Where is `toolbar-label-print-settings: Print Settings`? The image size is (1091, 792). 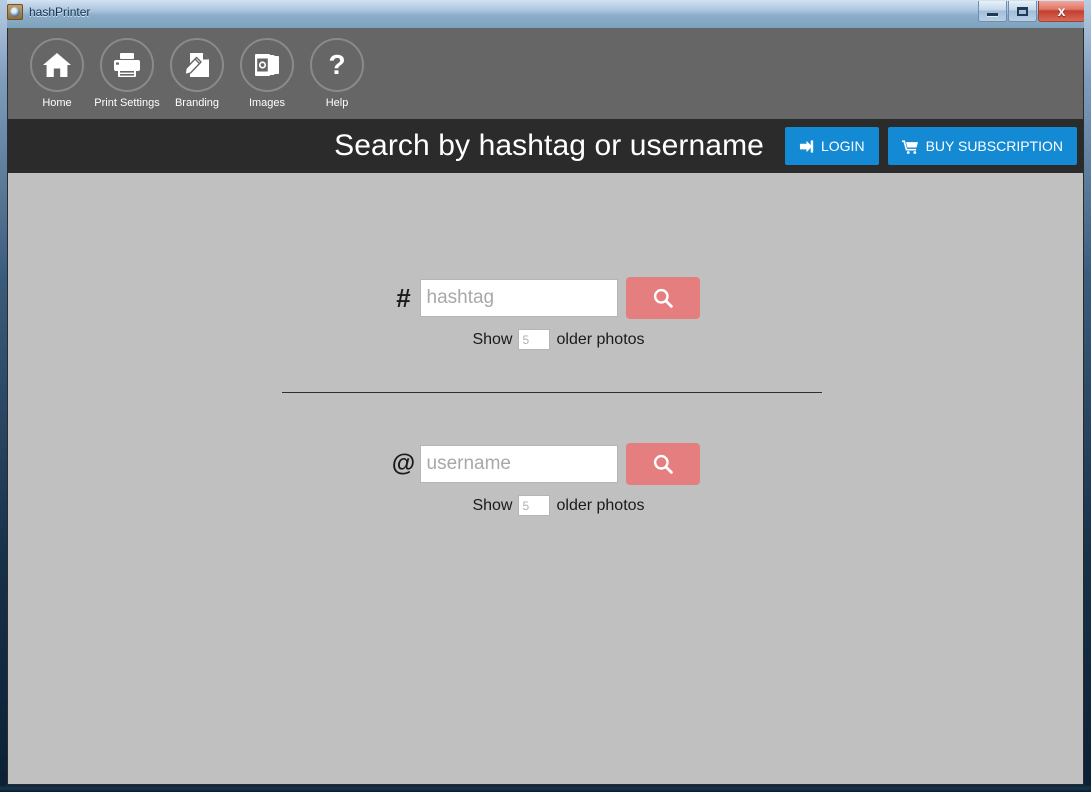 toolbar-label-print-settings: Print Settings is located at coordinates (127, 103).